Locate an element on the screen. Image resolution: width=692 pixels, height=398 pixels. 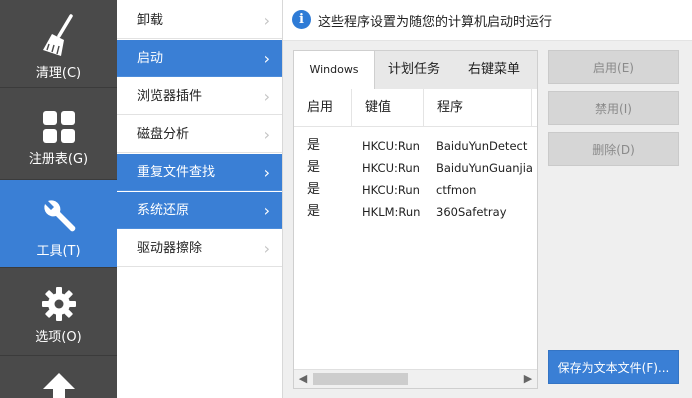
table-row: 是 HKCU:Run ctfmon is located at coordinates (415, 190).